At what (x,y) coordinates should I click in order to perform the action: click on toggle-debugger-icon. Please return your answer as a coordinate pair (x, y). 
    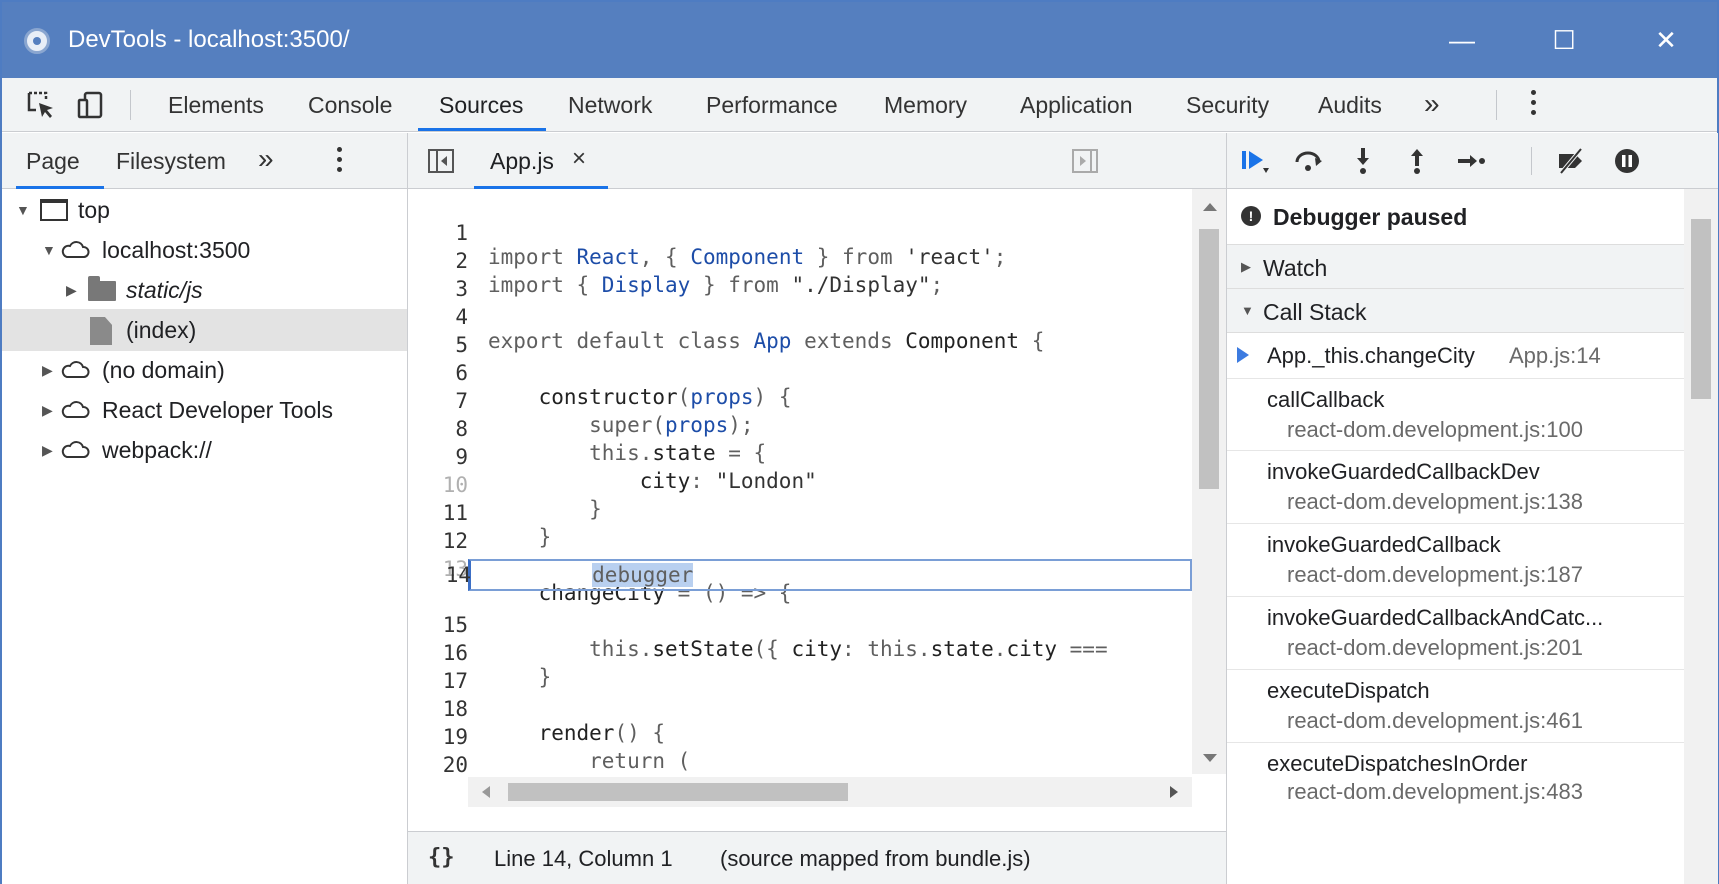
    Looking at the image, I should click on (1085, 161).